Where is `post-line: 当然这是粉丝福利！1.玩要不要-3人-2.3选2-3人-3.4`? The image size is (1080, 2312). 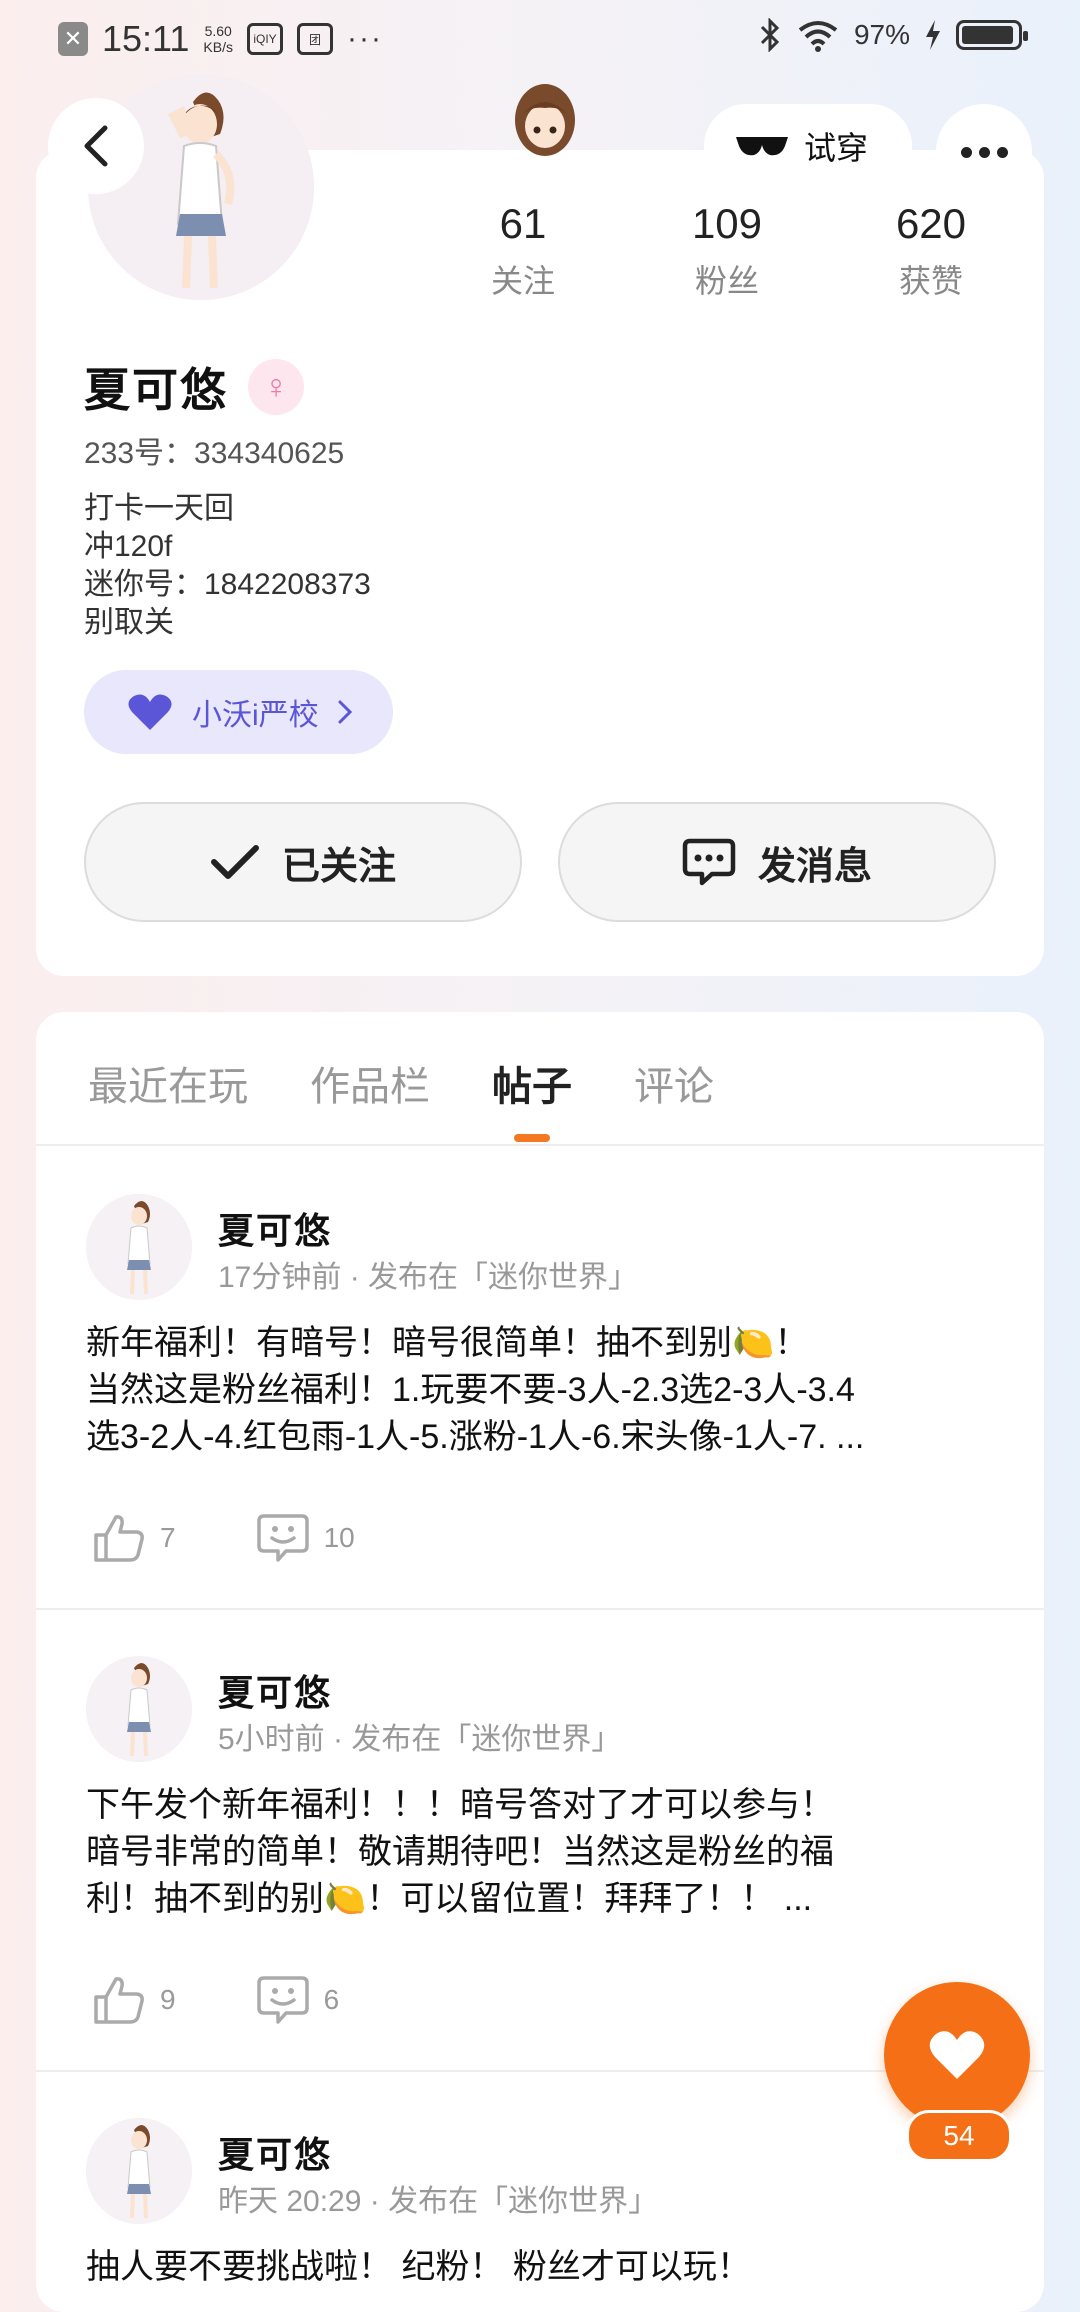 post-line: 当然这是粉丝福利！1.玩要不要-3人-2.3选2-3人-3.4 is located at coordinates (470, 1390).